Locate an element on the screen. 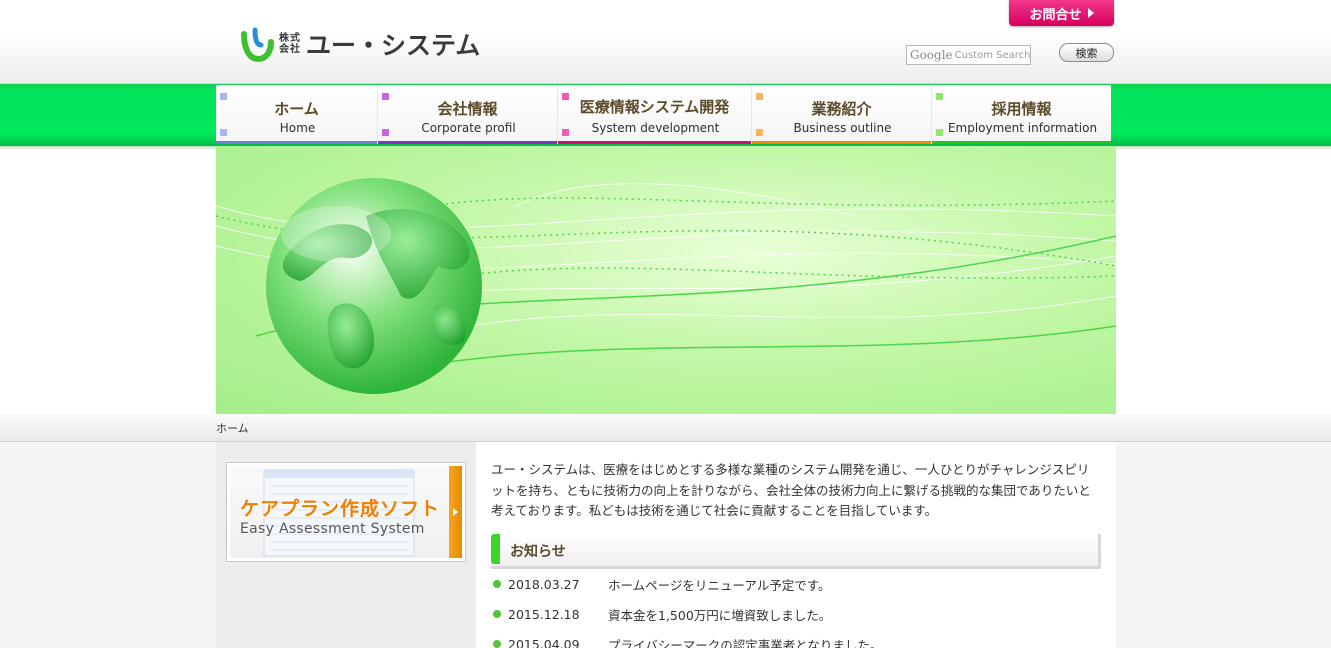 The image size is (1331, 648). nav-label-en: Corporate profil is located at coordinates (468, 128).